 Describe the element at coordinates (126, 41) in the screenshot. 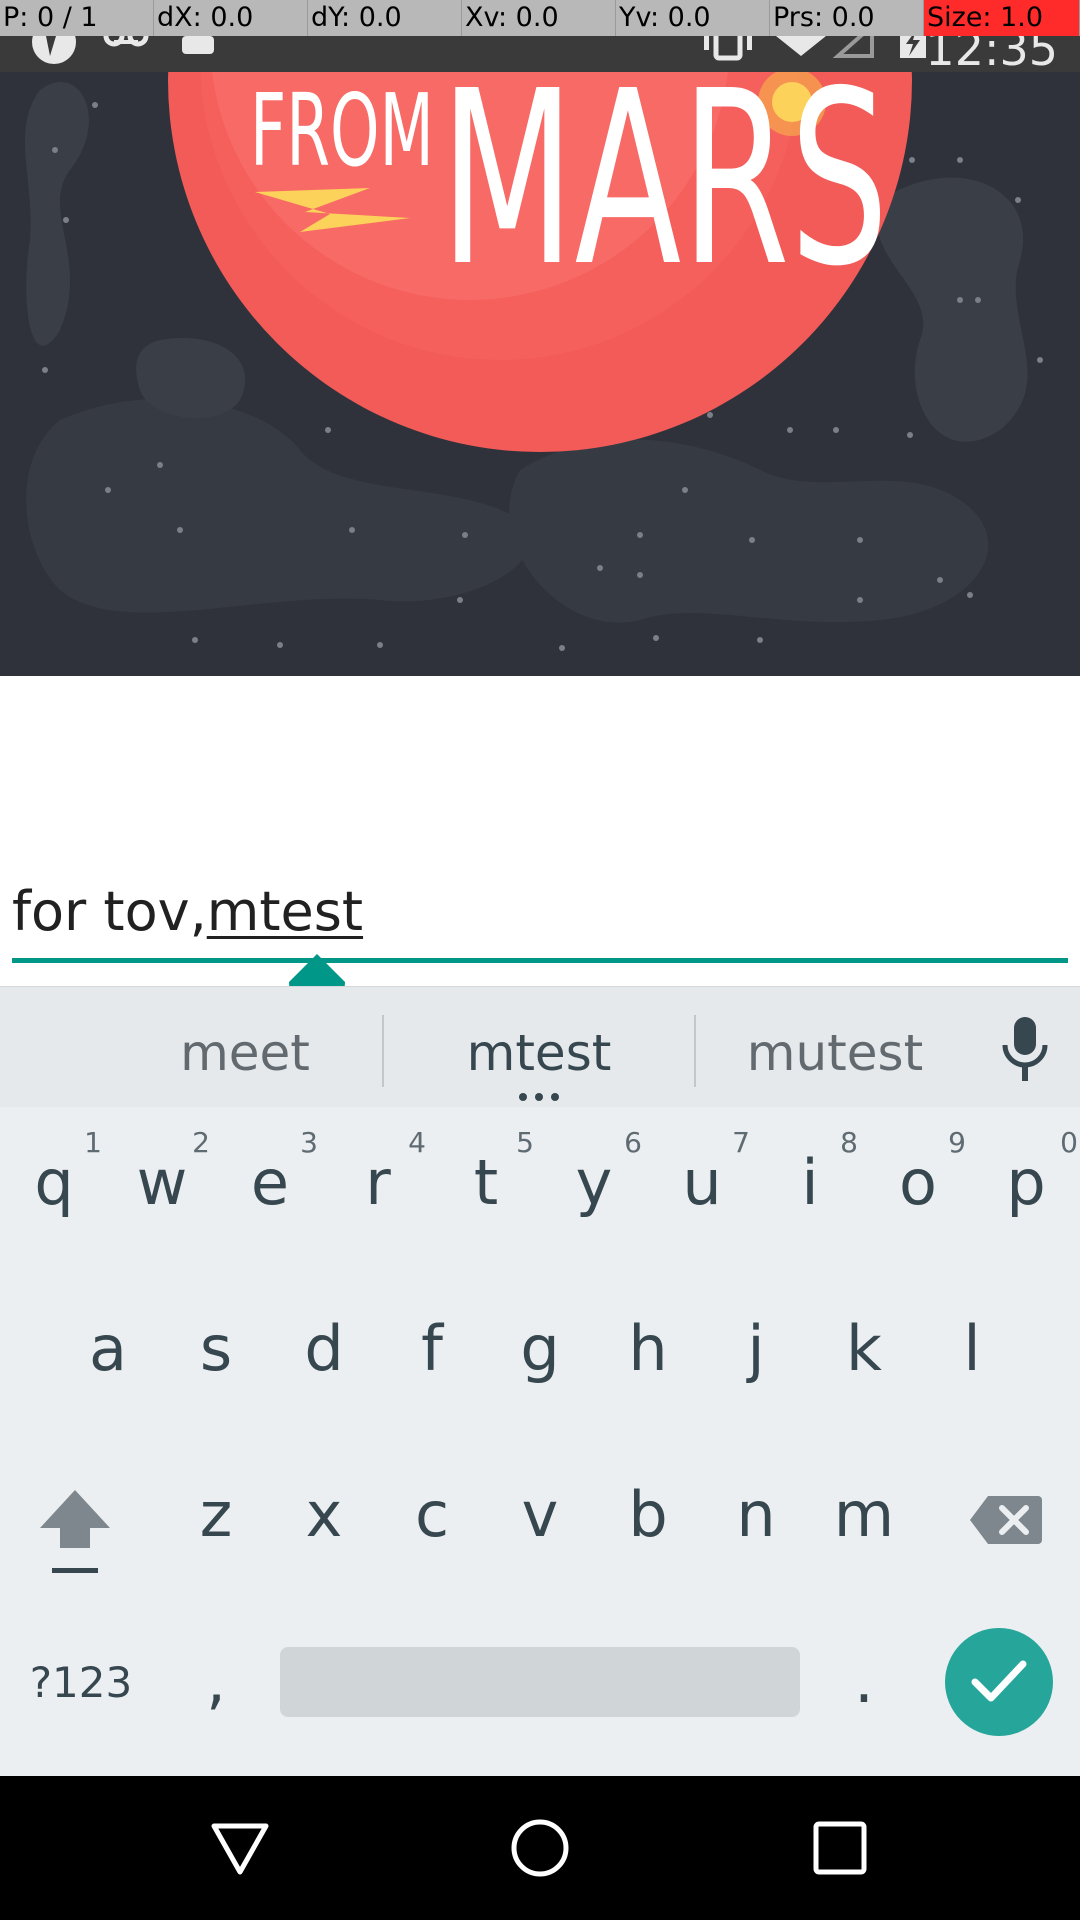

I see `voicemail-icon` at that location.